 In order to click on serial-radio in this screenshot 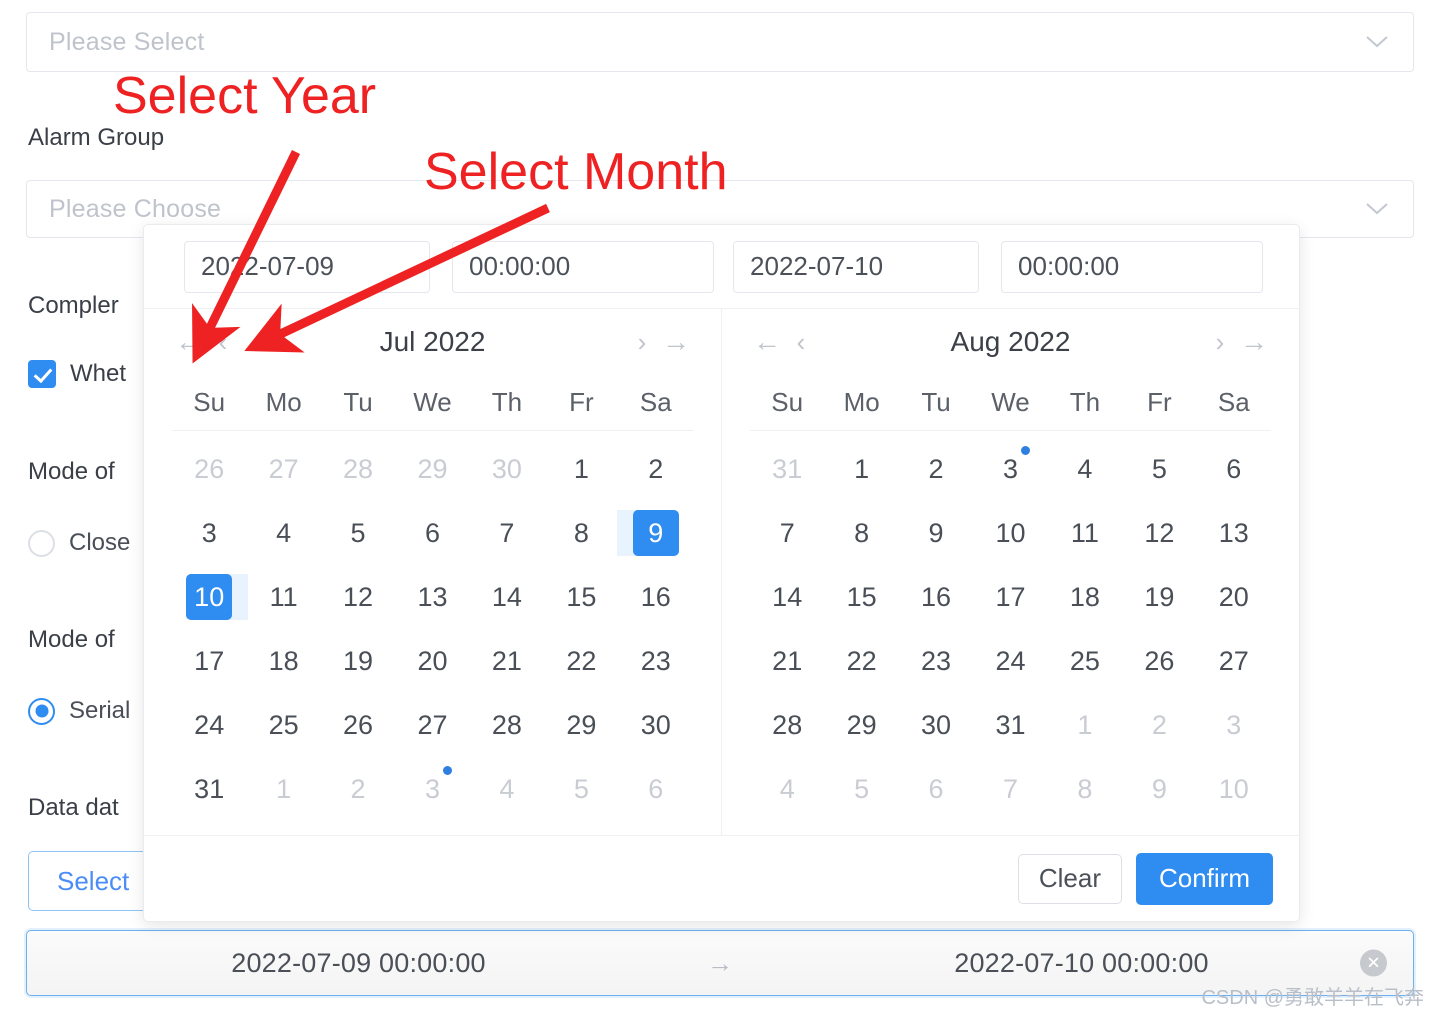, I will do `click(41, 711)`.